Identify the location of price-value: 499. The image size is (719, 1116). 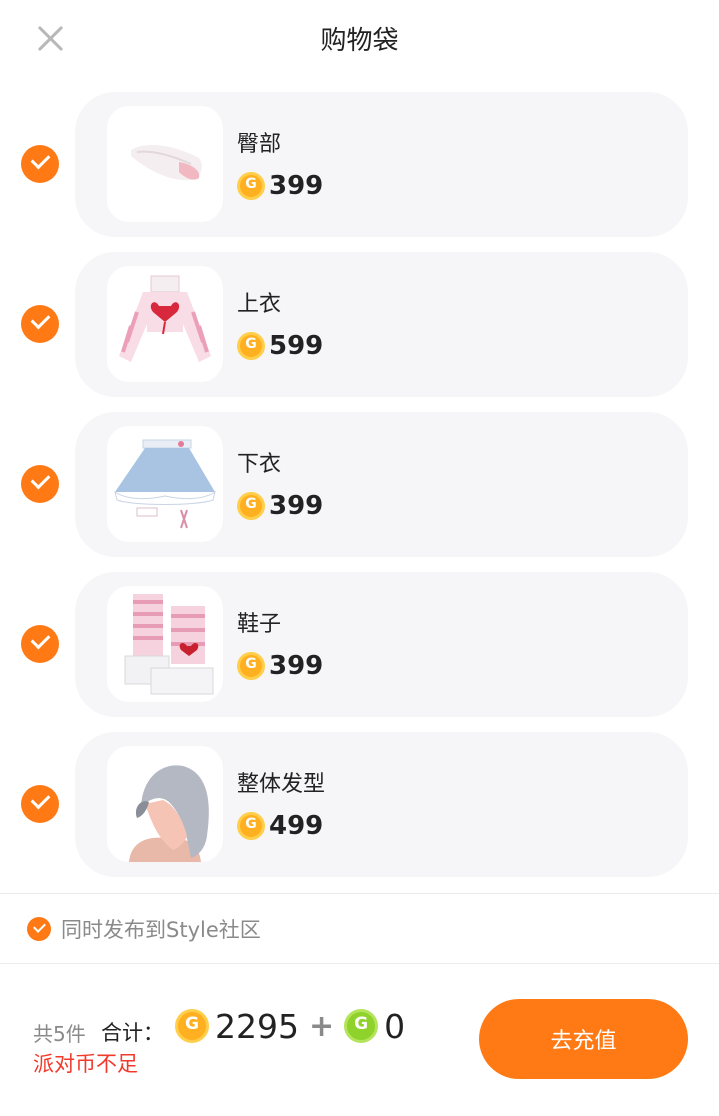
(296, 826).